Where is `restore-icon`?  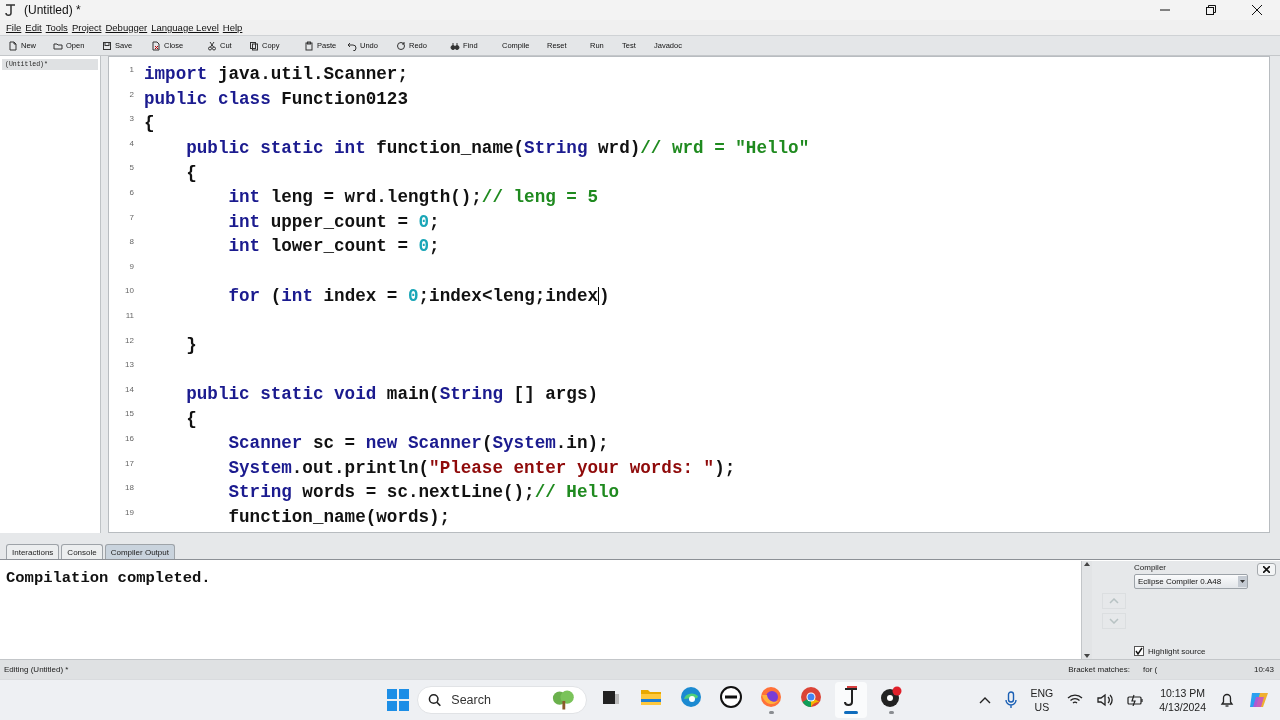 restore-icon is located at coordinates (1211, 10).